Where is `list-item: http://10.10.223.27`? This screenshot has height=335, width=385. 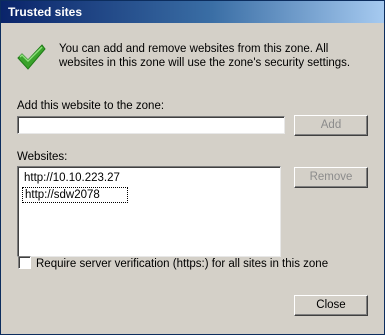 list-item: http://10.10.223.27 is located at coordinates (72, 178).